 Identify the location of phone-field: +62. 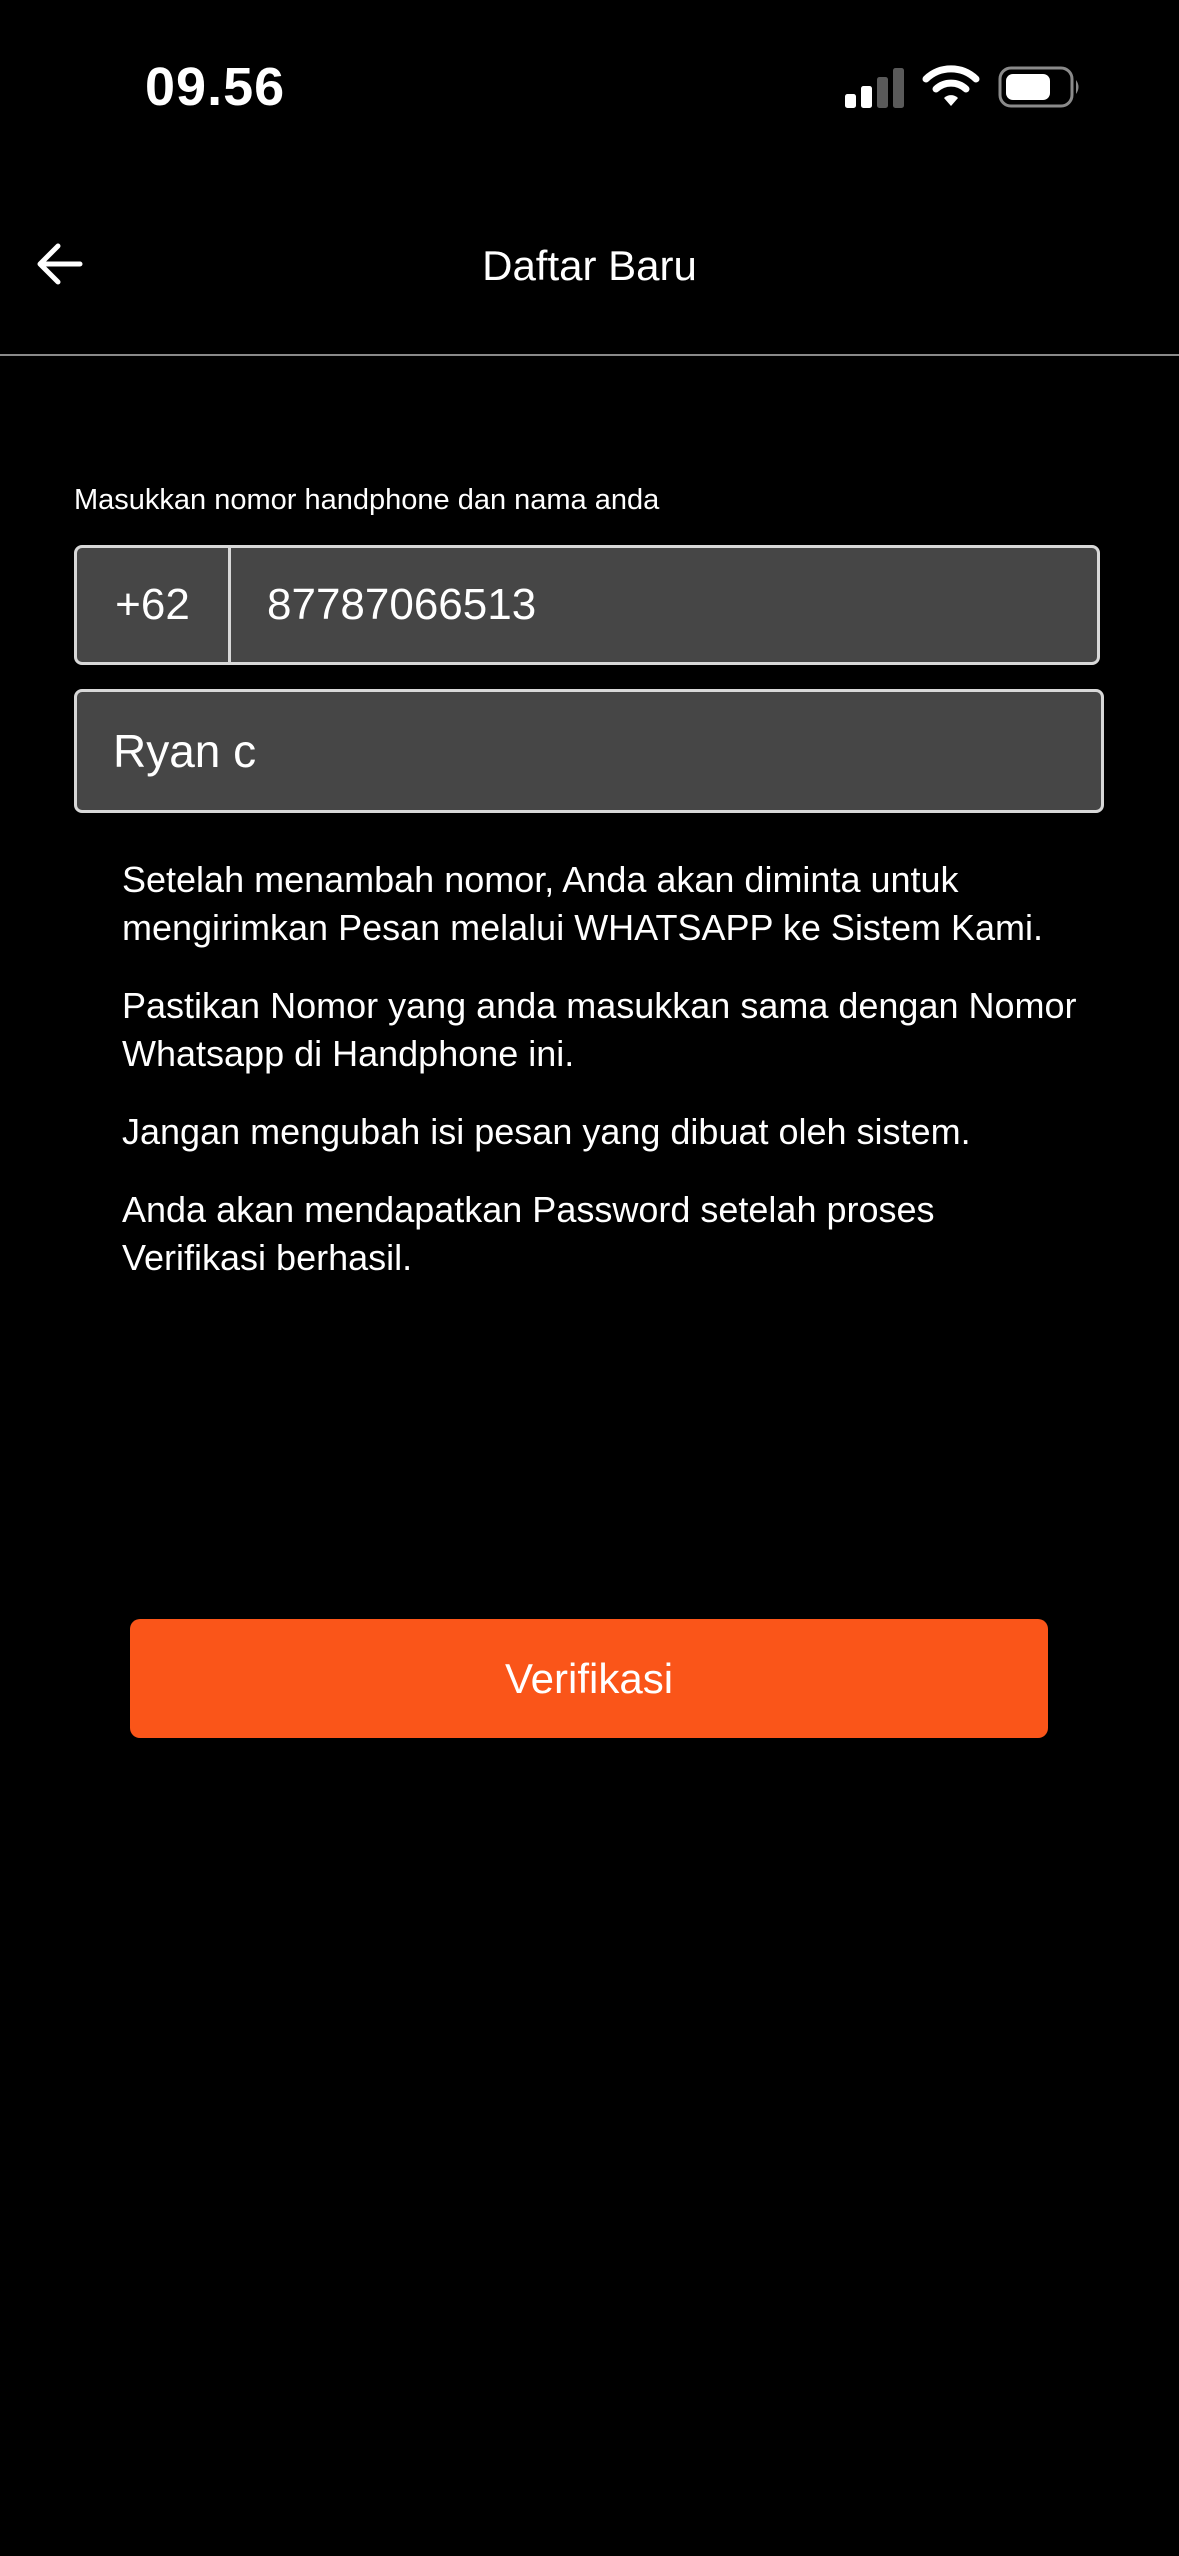
(587, 605).